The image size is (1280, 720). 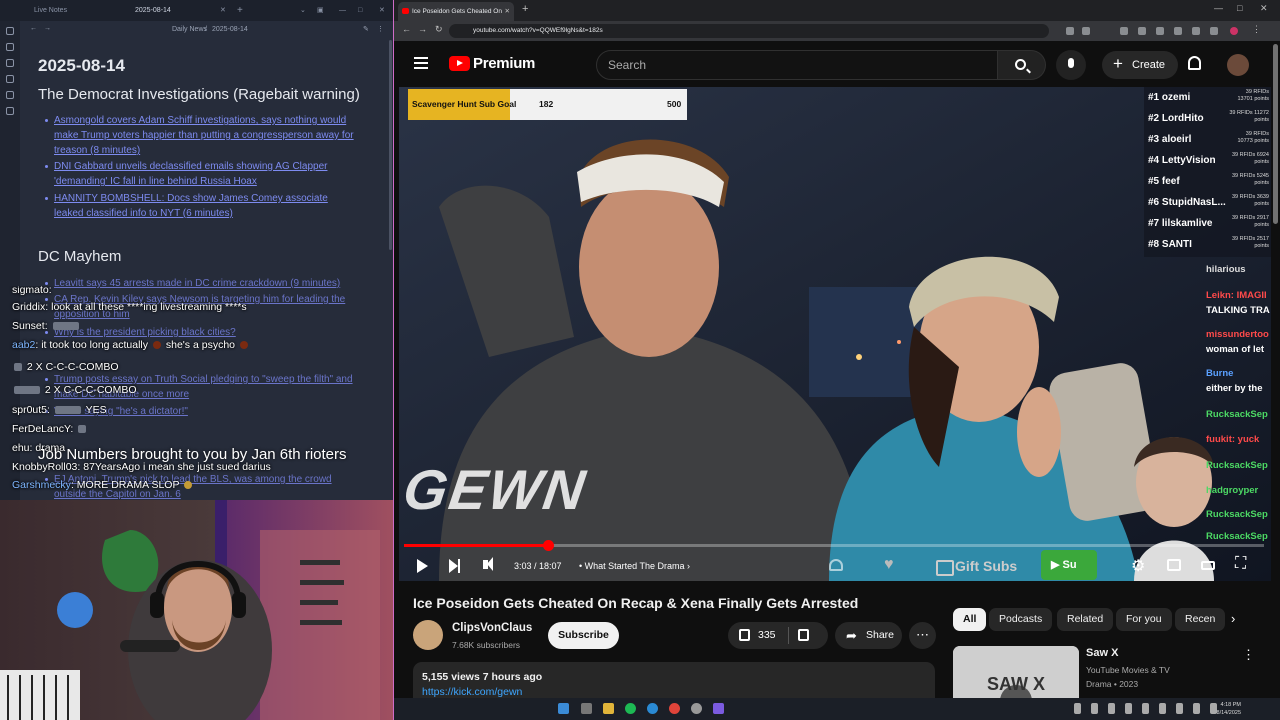 What do you see at coordinates (1275, 134) in the screenshot?
I see `page-scrollbar` at bounding box center [1275, 134].